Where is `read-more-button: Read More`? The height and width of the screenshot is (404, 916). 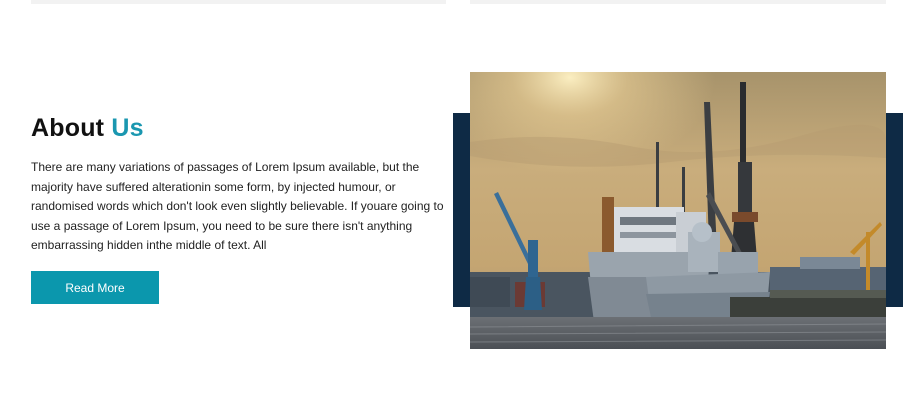 read-more-button: Read More is located at coordinates (95, 287).